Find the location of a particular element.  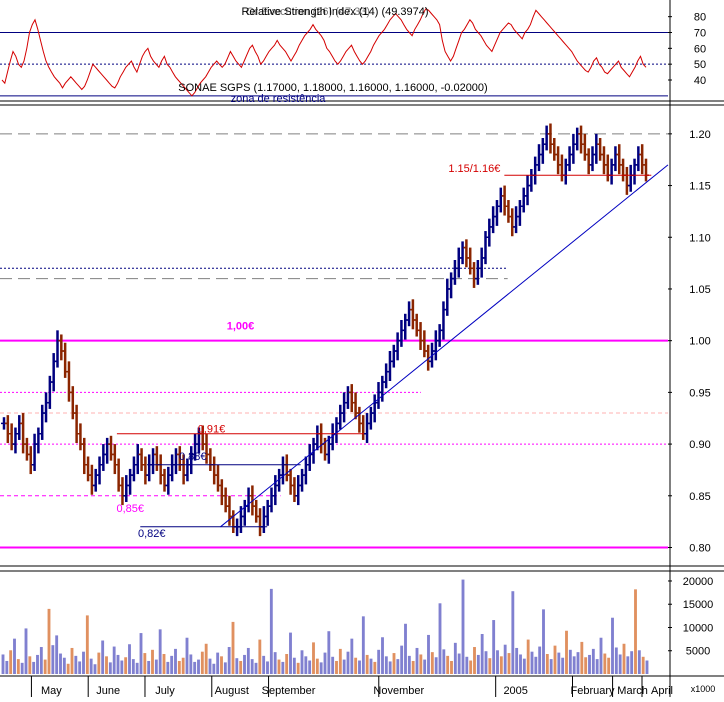

x-axis-tick-label: June is located at coordinates (108, 691).